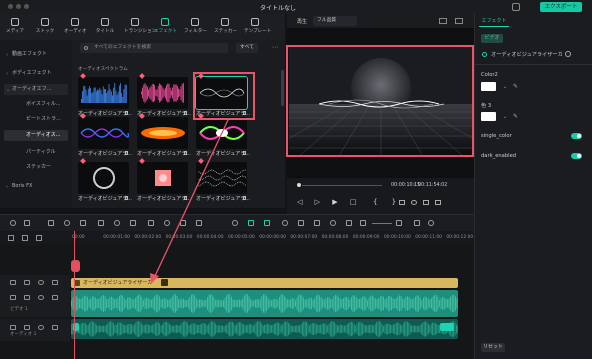 This screenshot has height=359, width=592. I want to click on drag-arrow-annotation, so click(189, 201).